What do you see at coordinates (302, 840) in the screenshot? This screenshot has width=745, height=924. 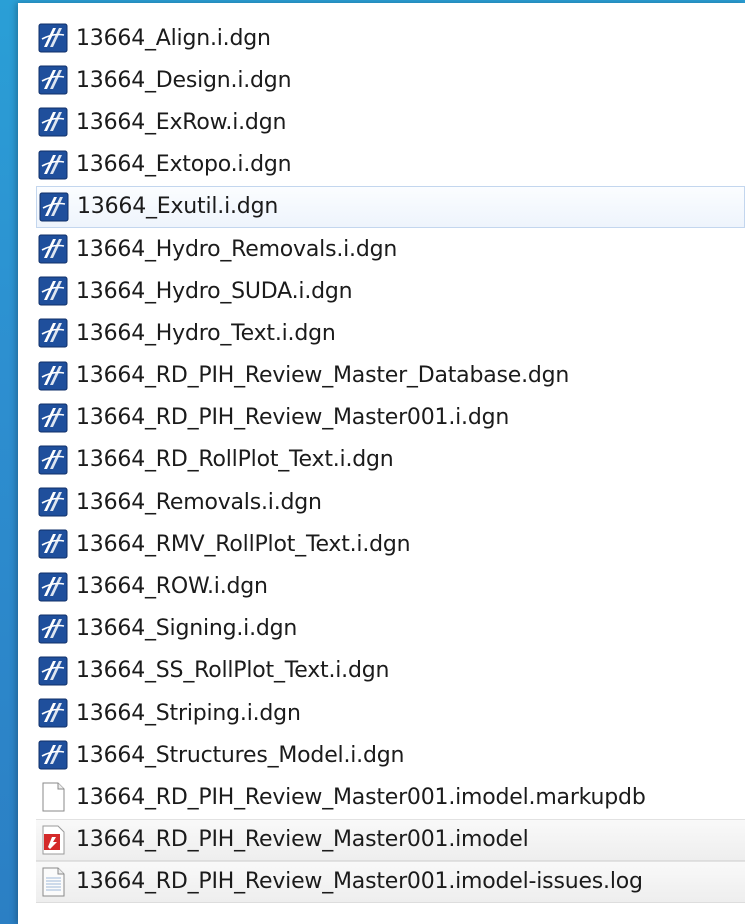 I see `file-name-label: 13664_RD_PIH_Review_Master001.imodel` at bounding box center [302, 840].